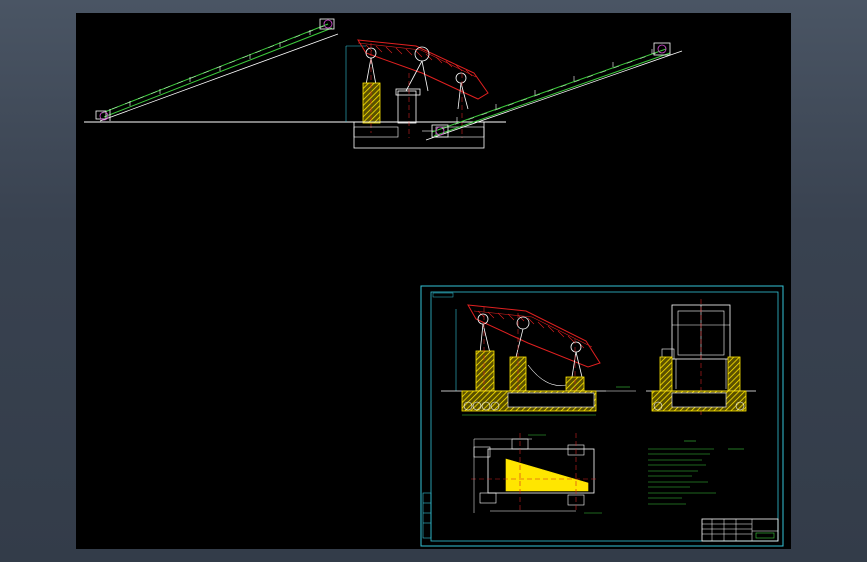 This screenshot has width=867, height=562. Describe the element at coordinates (538, 360) in the screenshot. I see `front-elevation-view` at that location.